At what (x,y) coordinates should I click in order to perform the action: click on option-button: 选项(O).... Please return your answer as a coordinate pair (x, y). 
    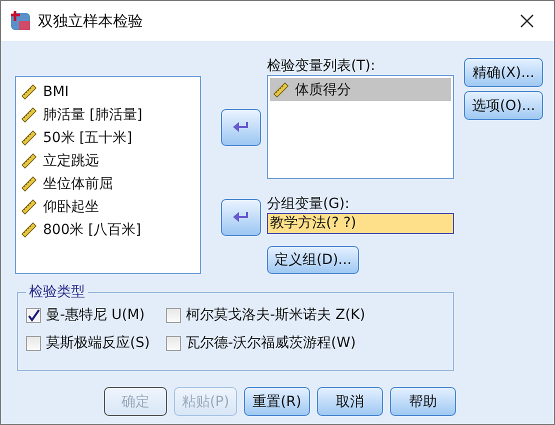
    Looking at the image, I should click on (503, 105).